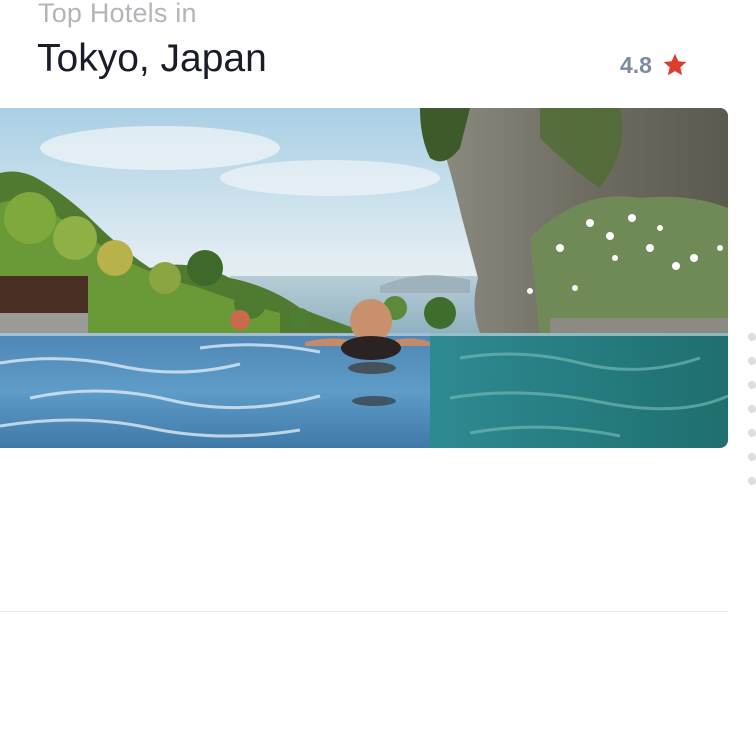 This screenshot has width=756, height=732. What do you see at coordinates (636, 65) in the screenshot?
I see `rating-value: 4.8` at bounding box center [636, 65].